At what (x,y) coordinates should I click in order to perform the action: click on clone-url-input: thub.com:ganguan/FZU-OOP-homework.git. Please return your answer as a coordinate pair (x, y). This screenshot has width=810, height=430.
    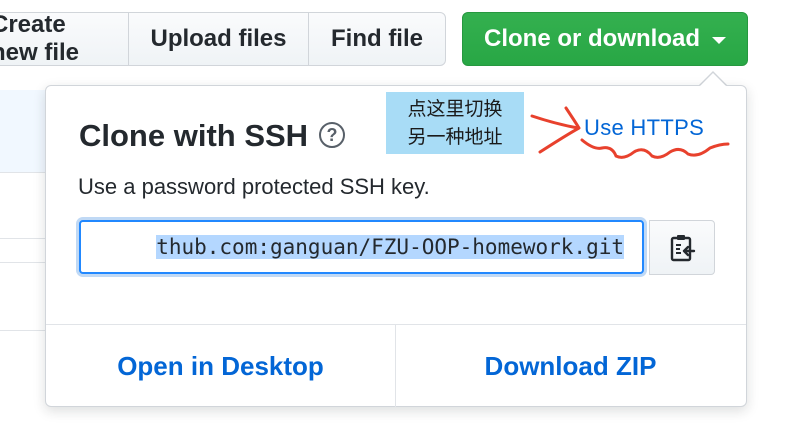
    Looking at the image, I should click on (361, 247).